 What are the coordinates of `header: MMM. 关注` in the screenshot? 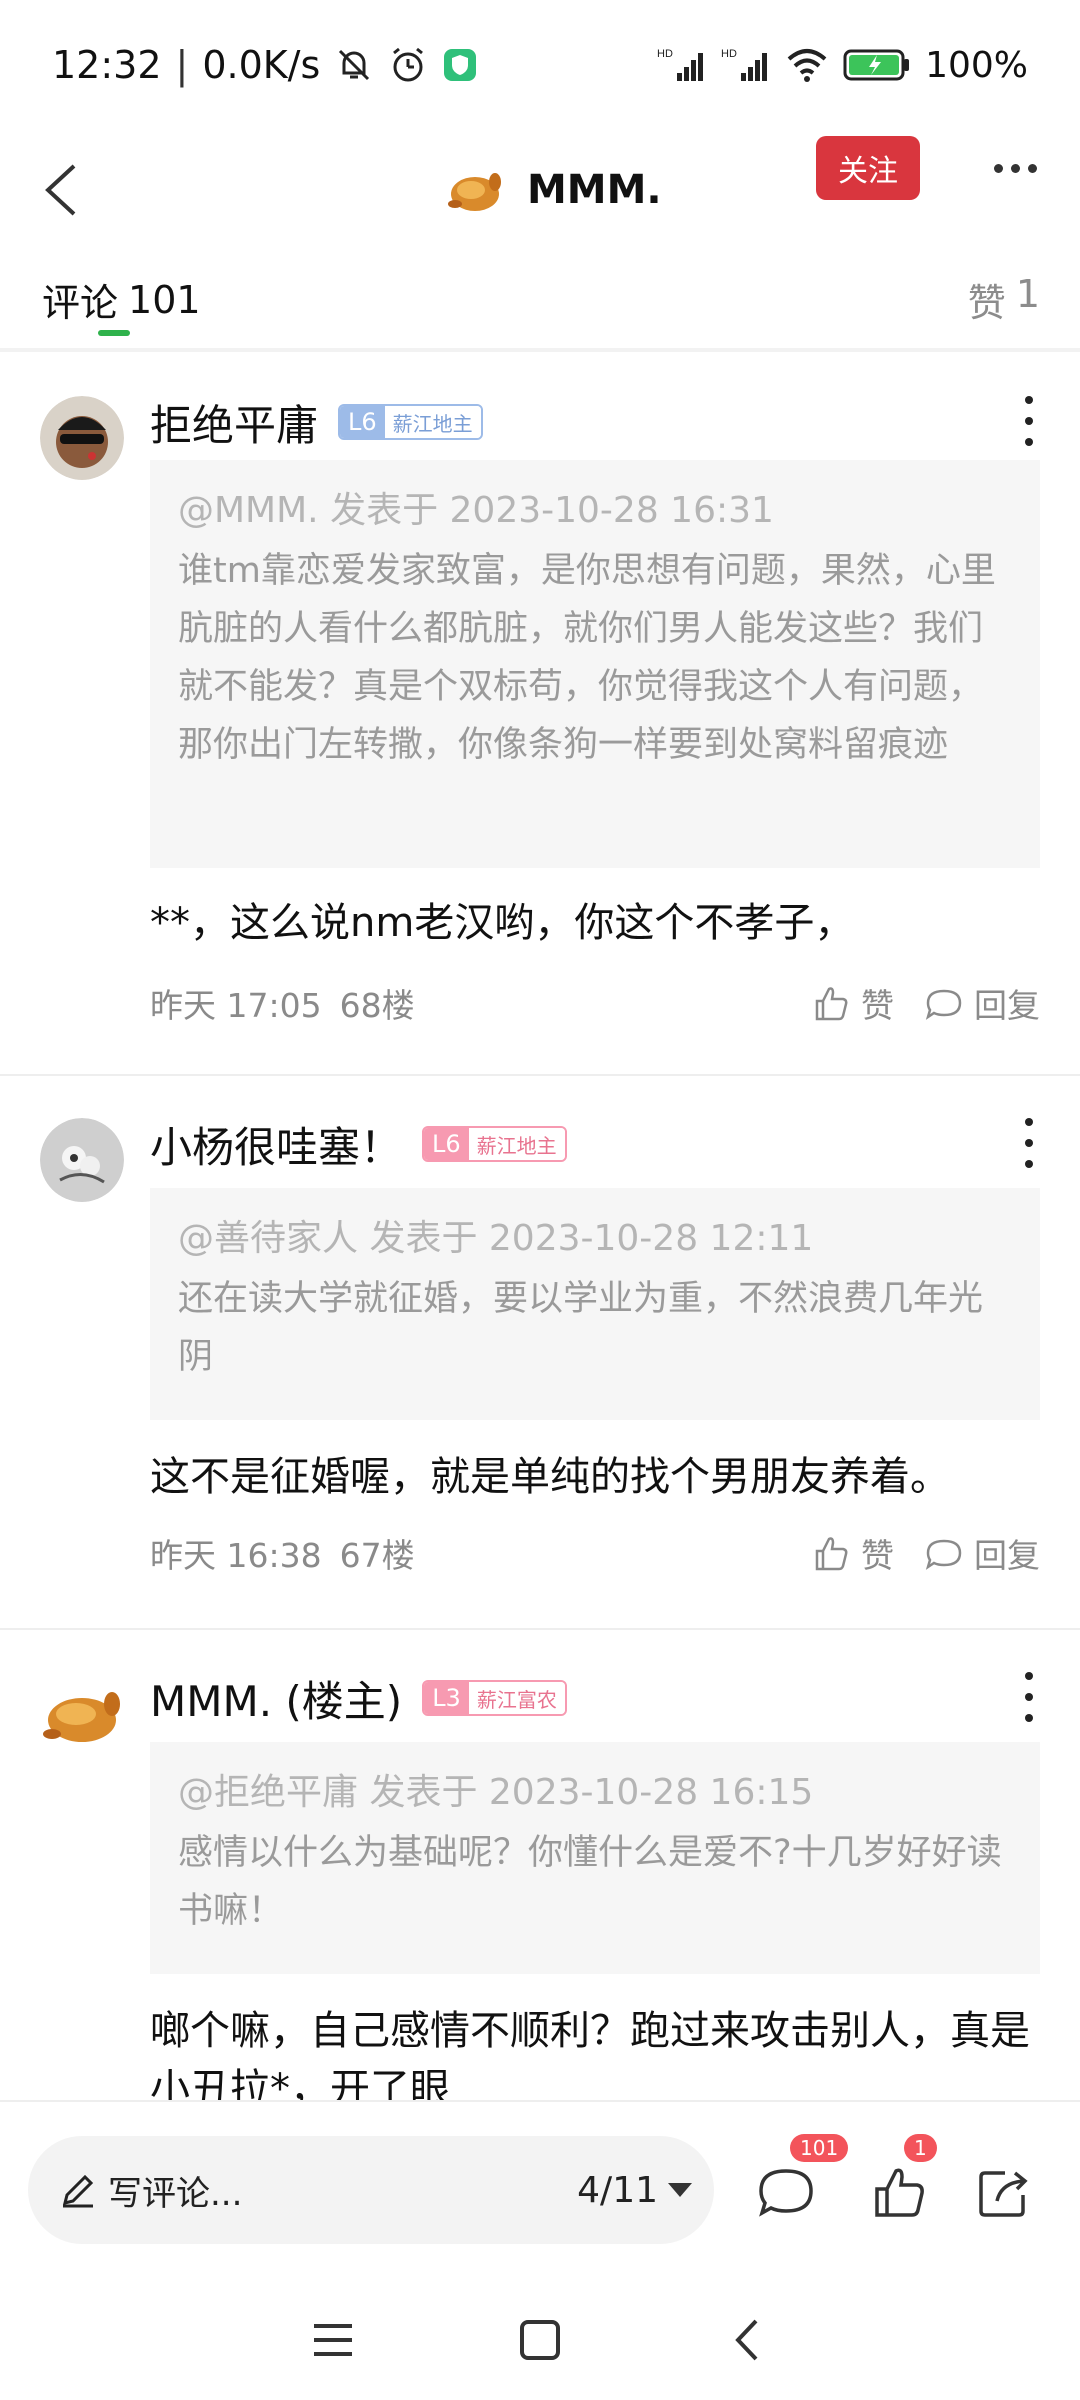 It's located at (540, 190).